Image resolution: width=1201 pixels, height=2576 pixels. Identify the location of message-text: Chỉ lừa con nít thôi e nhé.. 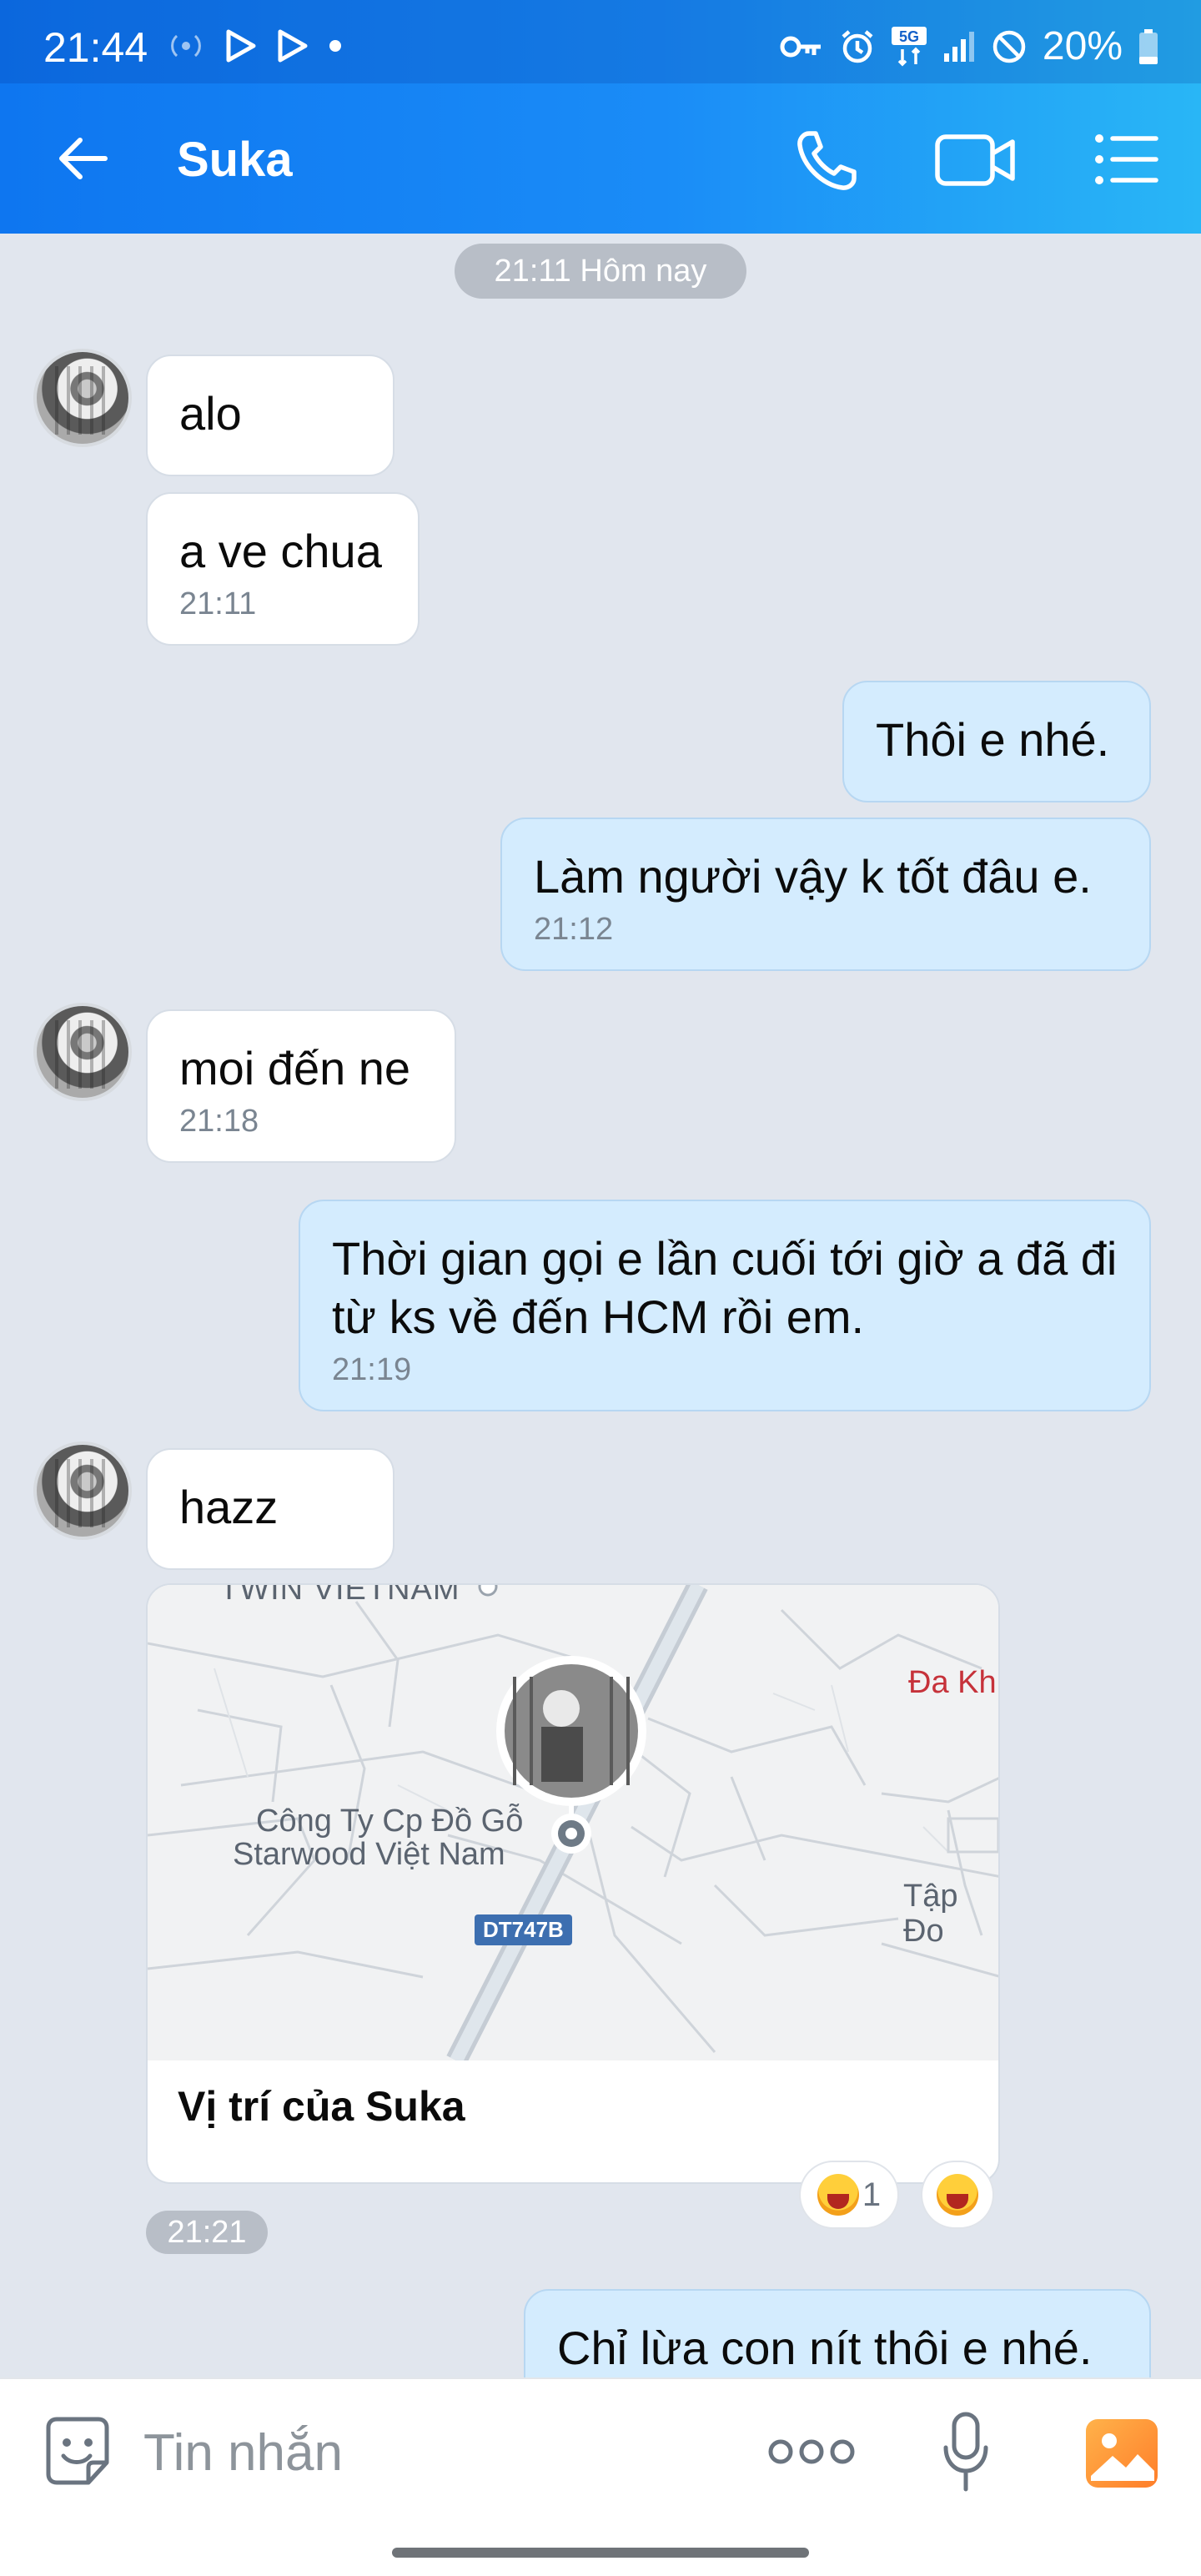
(825, 2348).